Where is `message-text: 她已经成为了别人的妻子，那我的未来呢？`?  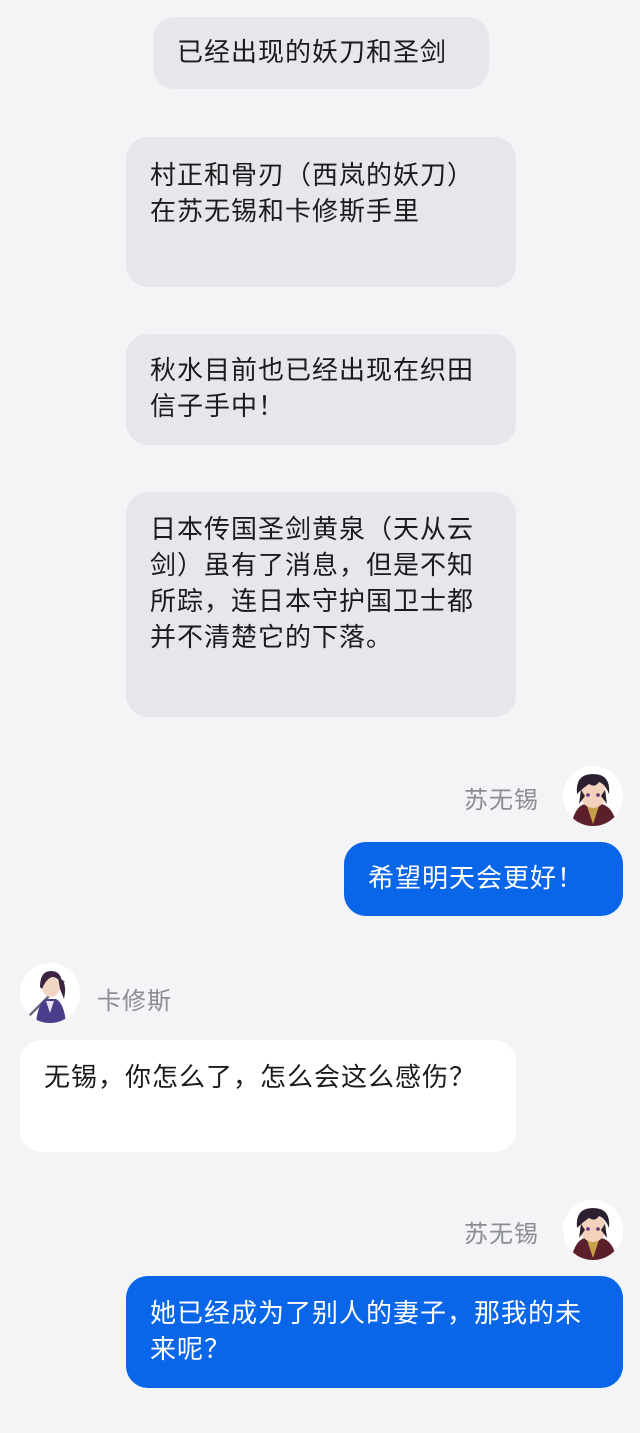 message-text: 她已经成为了别人的妻子，那我的未来呢？ is located at coordinates (366, 1332).